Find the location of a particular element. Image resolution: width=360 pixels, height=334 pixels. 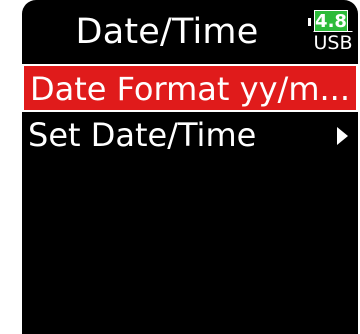

battery-terminal-icon is located at coordinates (309, 22).